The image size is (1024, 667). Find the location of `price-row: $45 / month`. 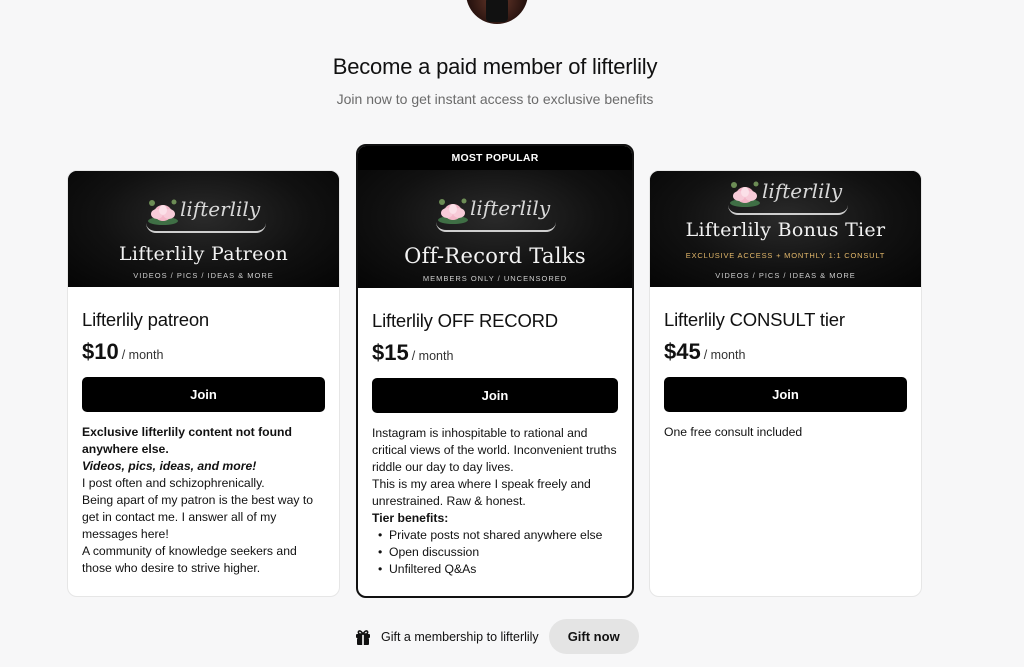

price-row: $45 / month is located at coordinates (785, 352).